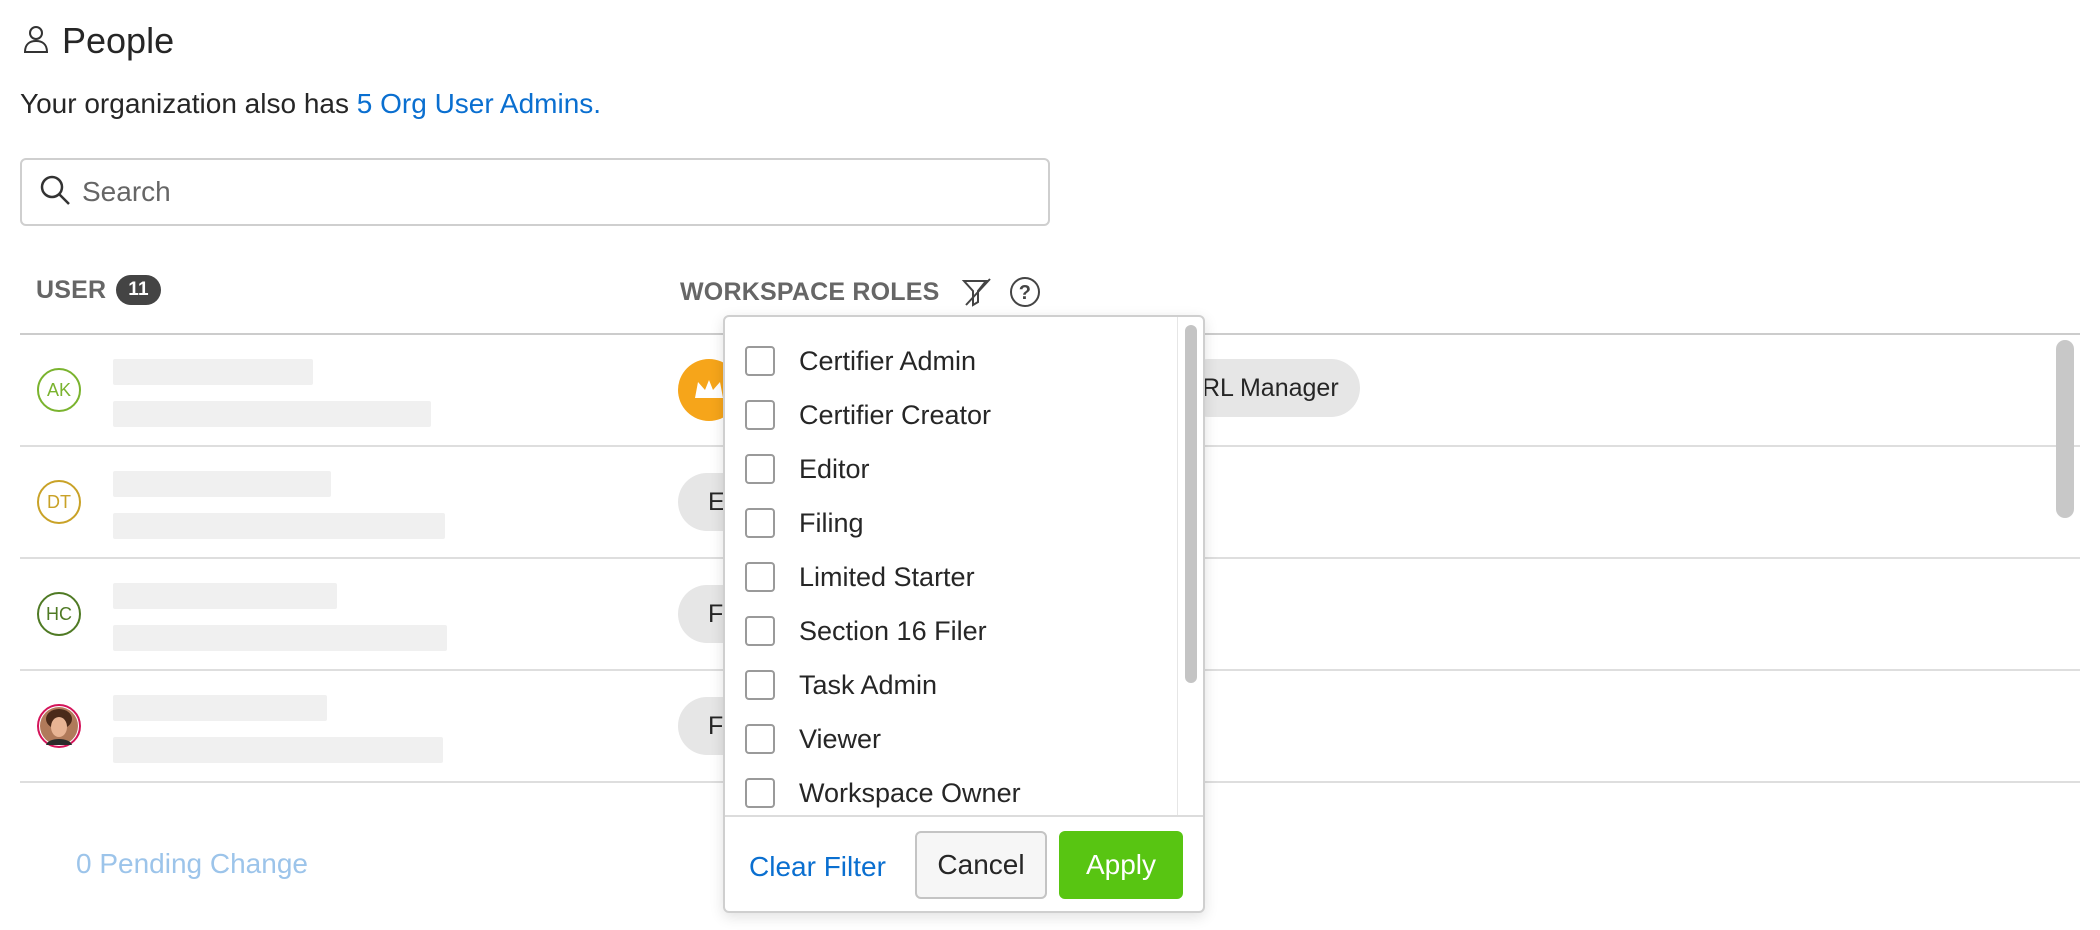 The width and height of the screenshot is (2100, 930). I want to click on role-option: Editor, so click(807, 469).